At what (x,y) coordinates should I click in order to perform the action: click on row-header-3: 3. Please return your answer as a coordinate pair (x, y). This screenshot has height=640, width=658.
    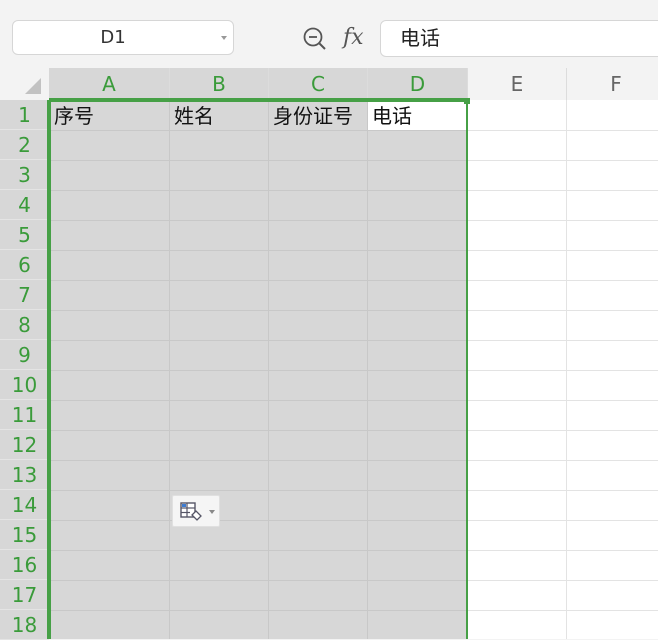
    Looking at the image, I should click on (24, 175).